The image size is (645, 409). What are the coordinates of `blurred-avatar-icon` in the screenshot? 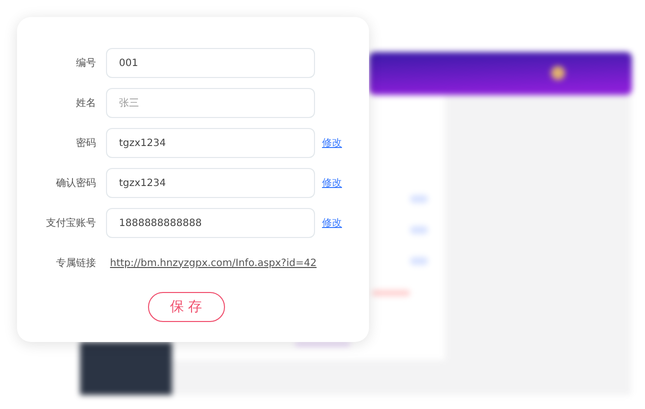 It's located at (558, 73).